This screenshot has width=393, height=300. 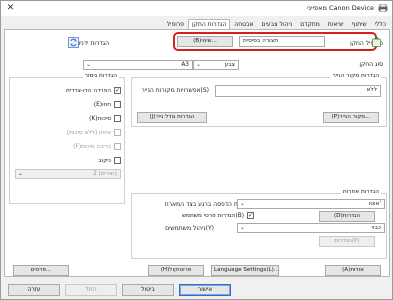 I want to click on user-management-label: ניהול משתמשים(Y), so click(x=189, y=228).